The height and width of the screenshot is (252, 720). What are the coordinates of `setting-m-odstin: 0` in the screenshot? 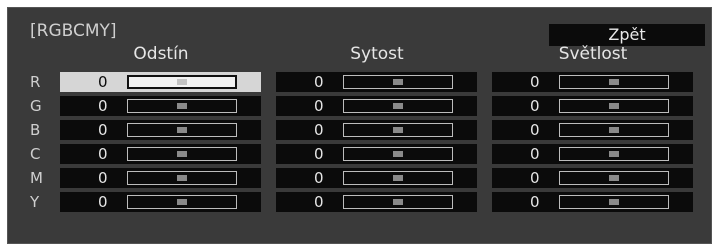 It's located at (160, 178).